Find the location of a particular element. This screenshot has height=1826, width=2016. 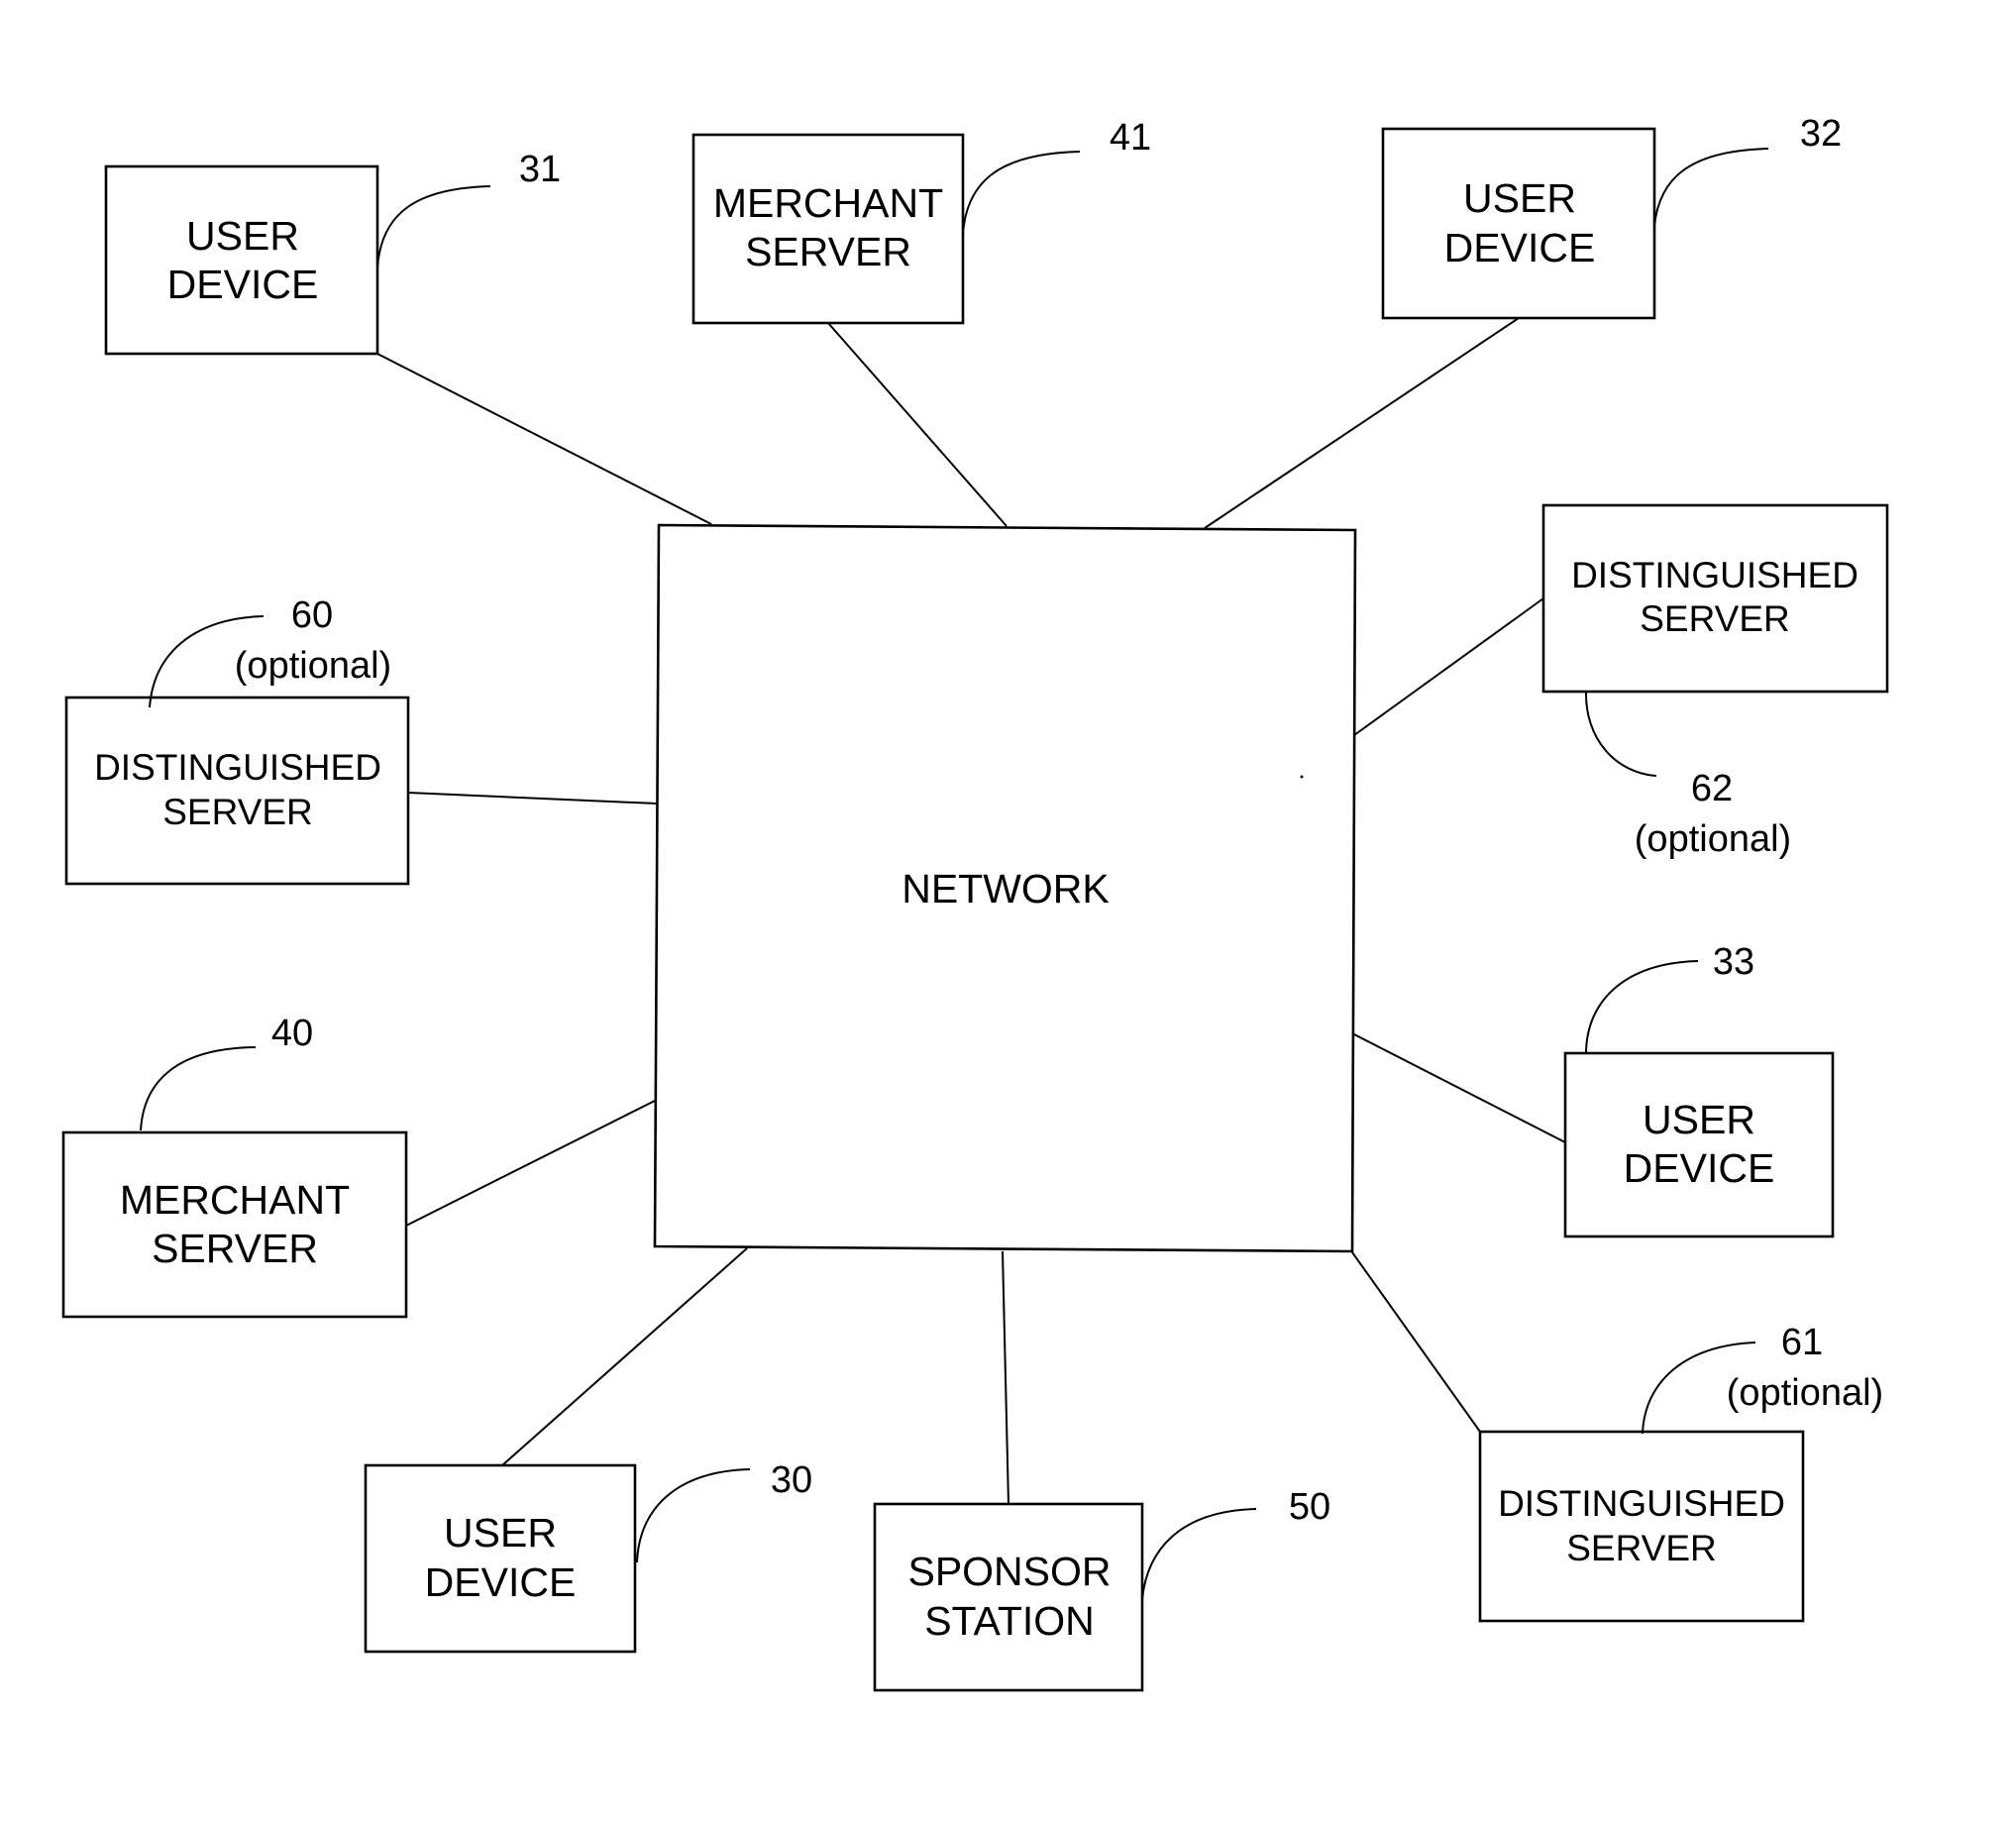

merchant-server-40: MERCHANT SERVER 40 is located at coordinates (235, 1166).